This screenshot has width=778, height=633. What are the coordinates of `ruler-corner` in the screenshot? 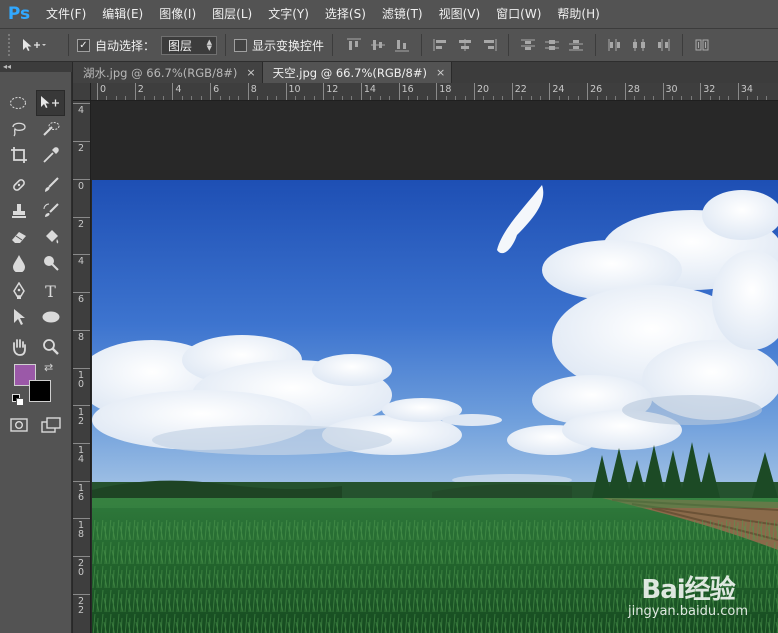 It's located at (82, 92).